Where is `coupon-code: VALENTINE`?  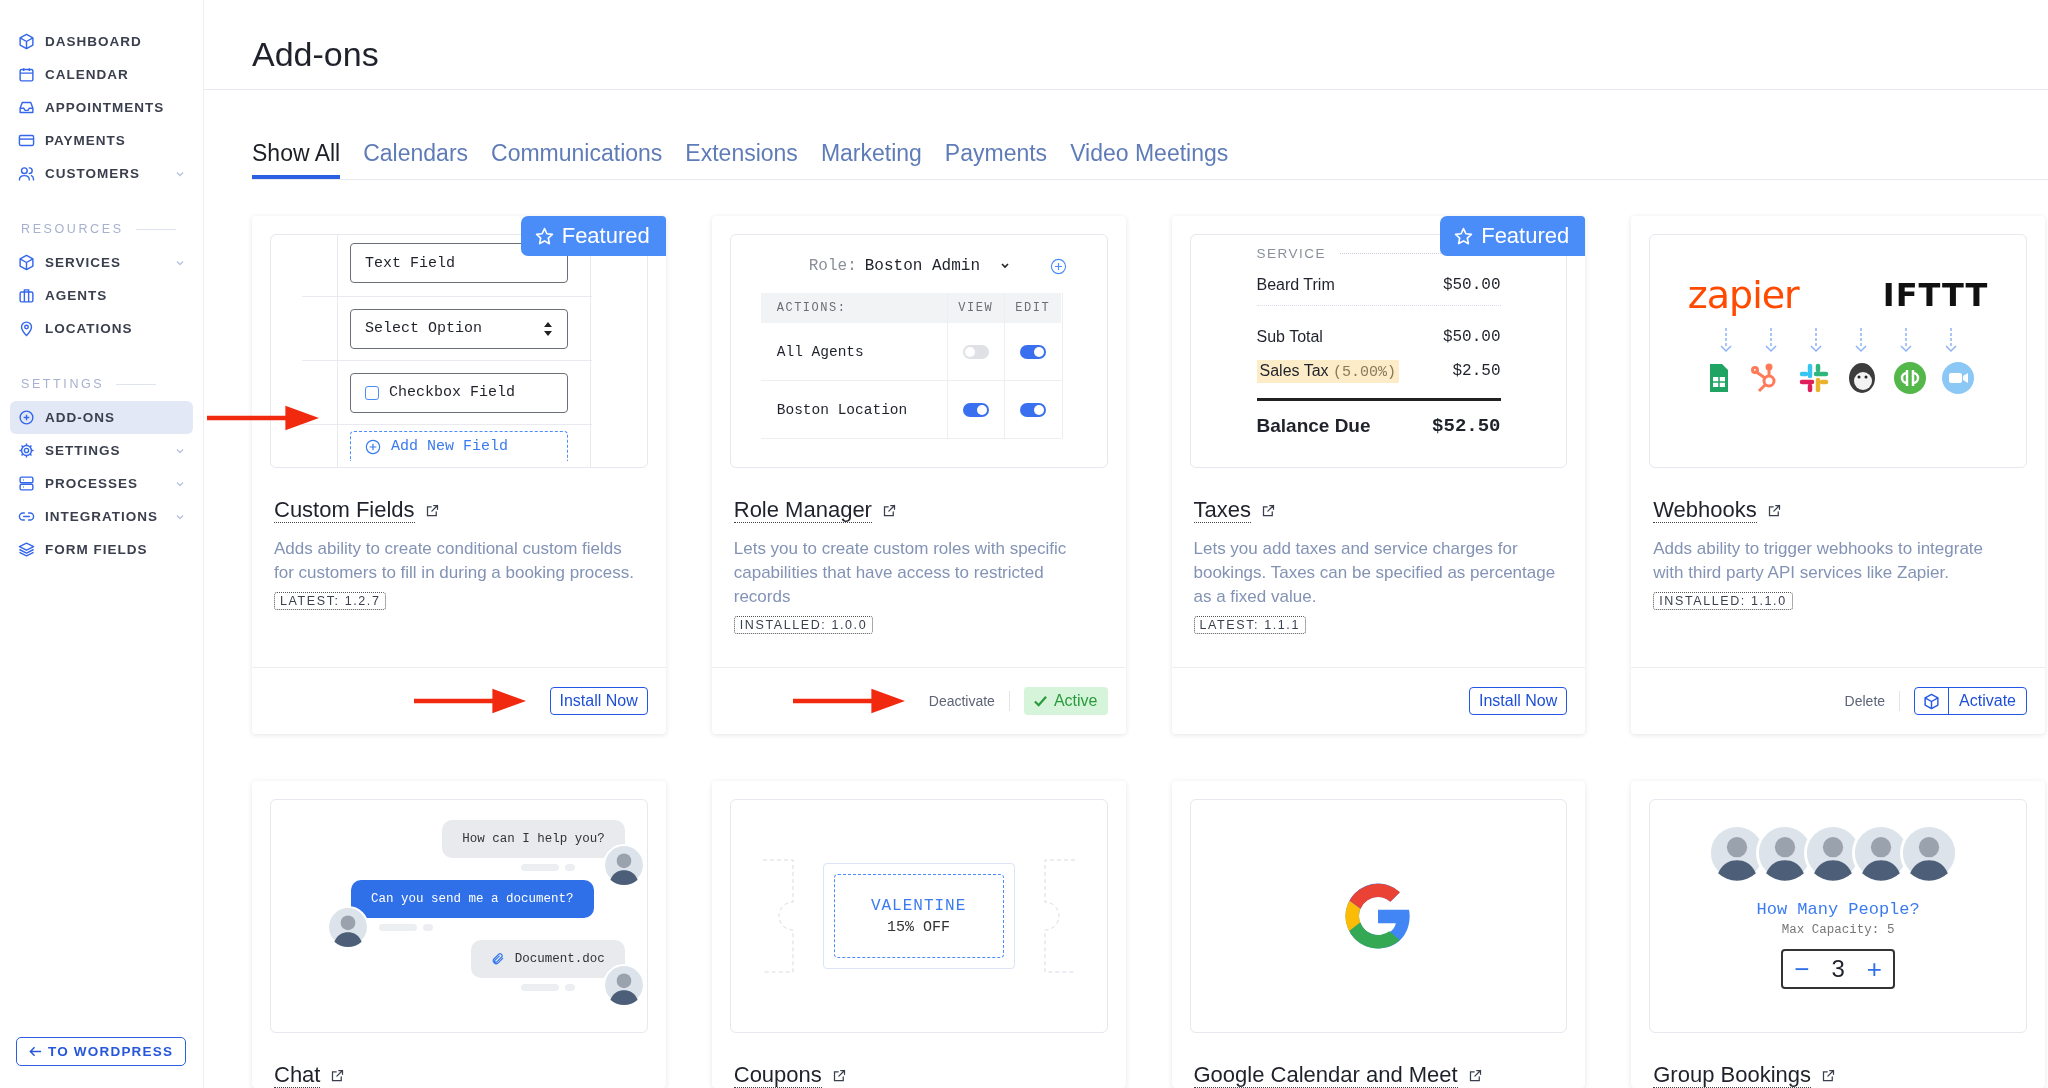
coupon-code: VALENTINE is located at coordinates (918, 905).